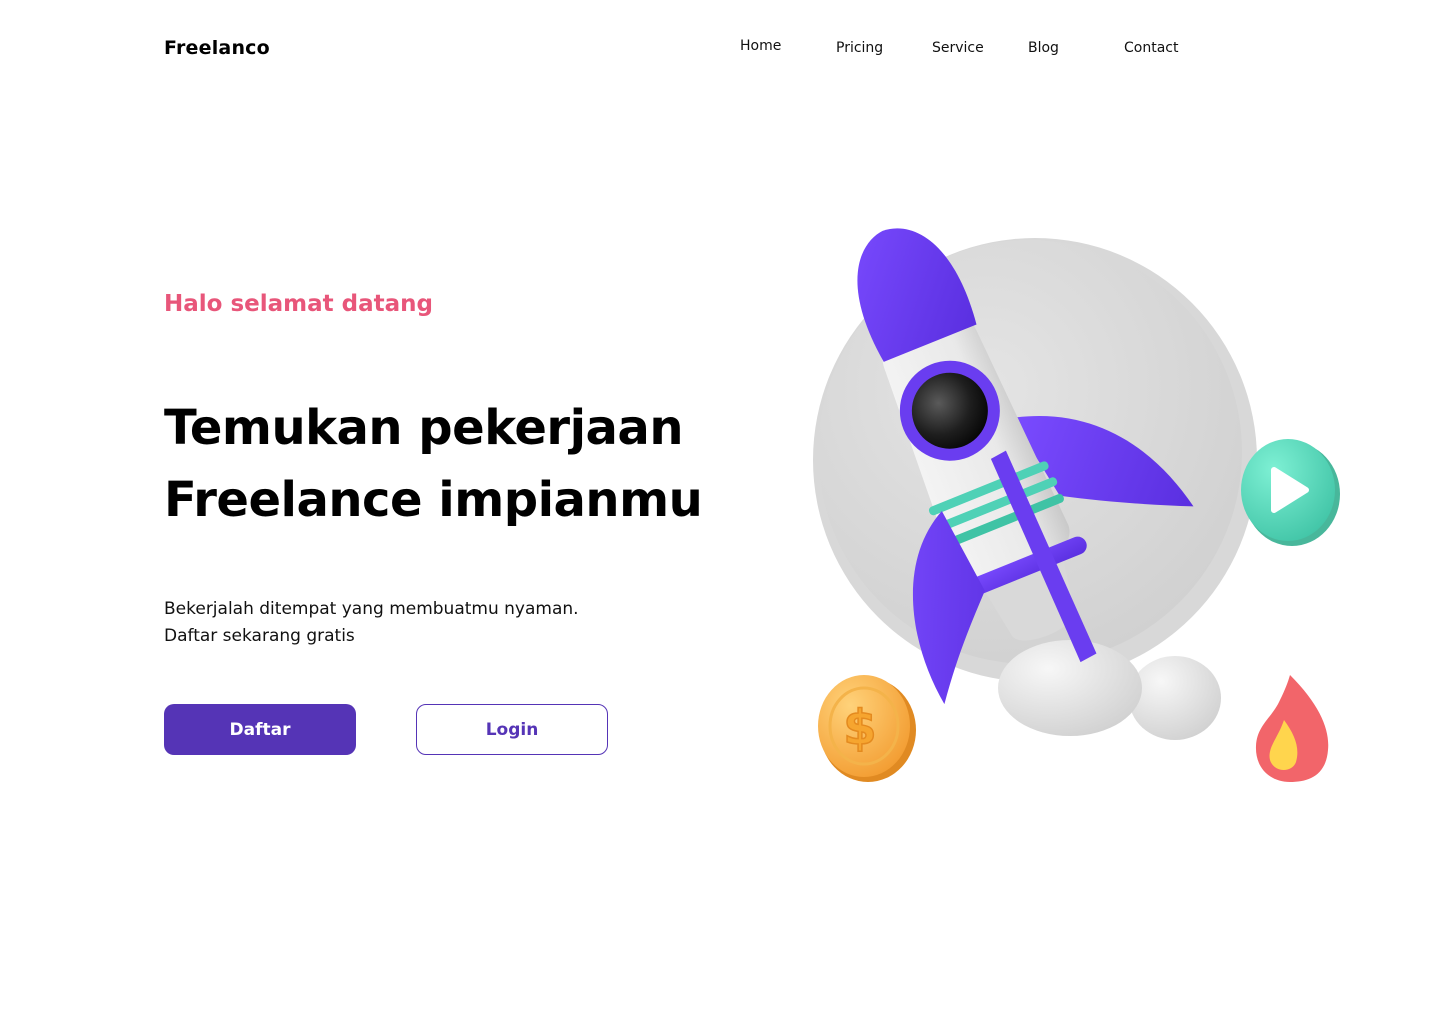  What do you see at coordinates (512, 729) in the screenshot?
I see `login-button: Login` at bounding box center [512, 729].